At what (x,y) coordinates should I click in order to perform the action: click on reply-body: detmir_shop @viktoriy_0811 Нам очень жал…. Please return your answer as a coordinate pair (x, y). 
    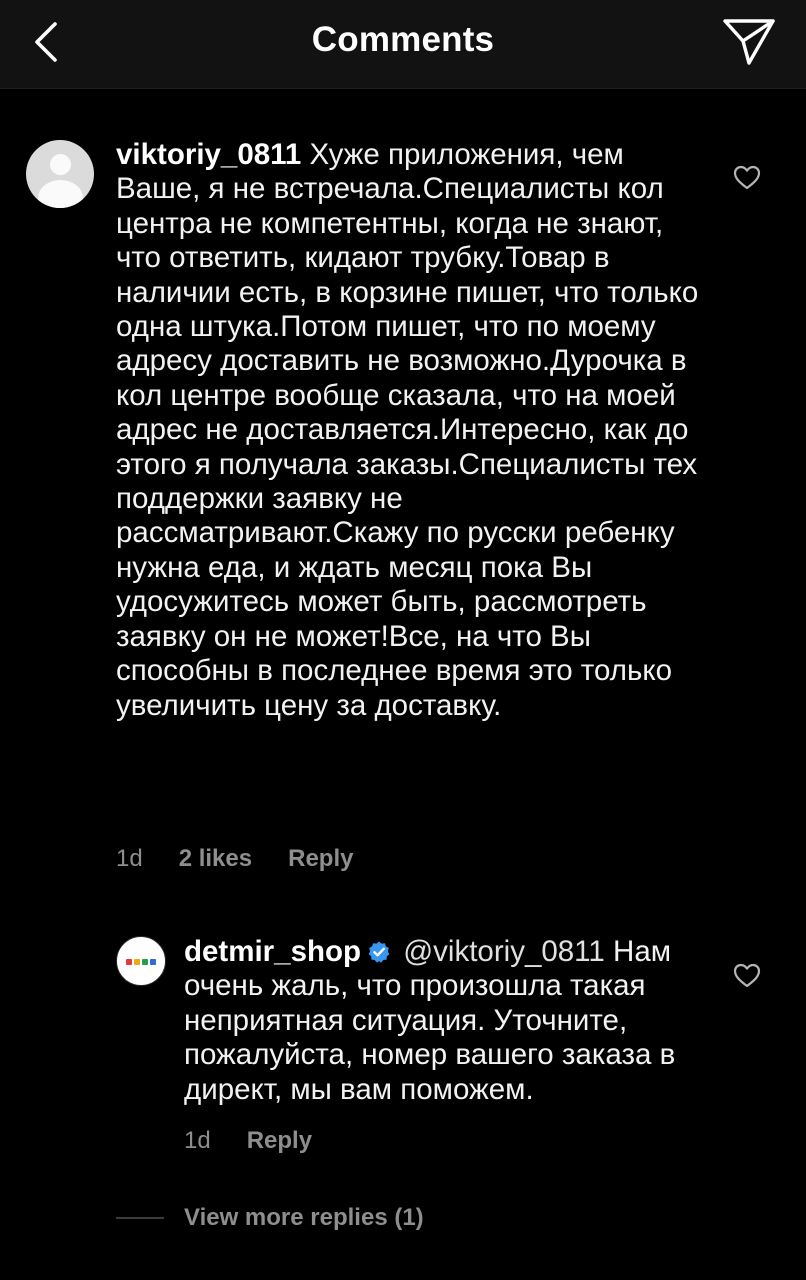
    Looking at the image, I should click on (444, 1021).